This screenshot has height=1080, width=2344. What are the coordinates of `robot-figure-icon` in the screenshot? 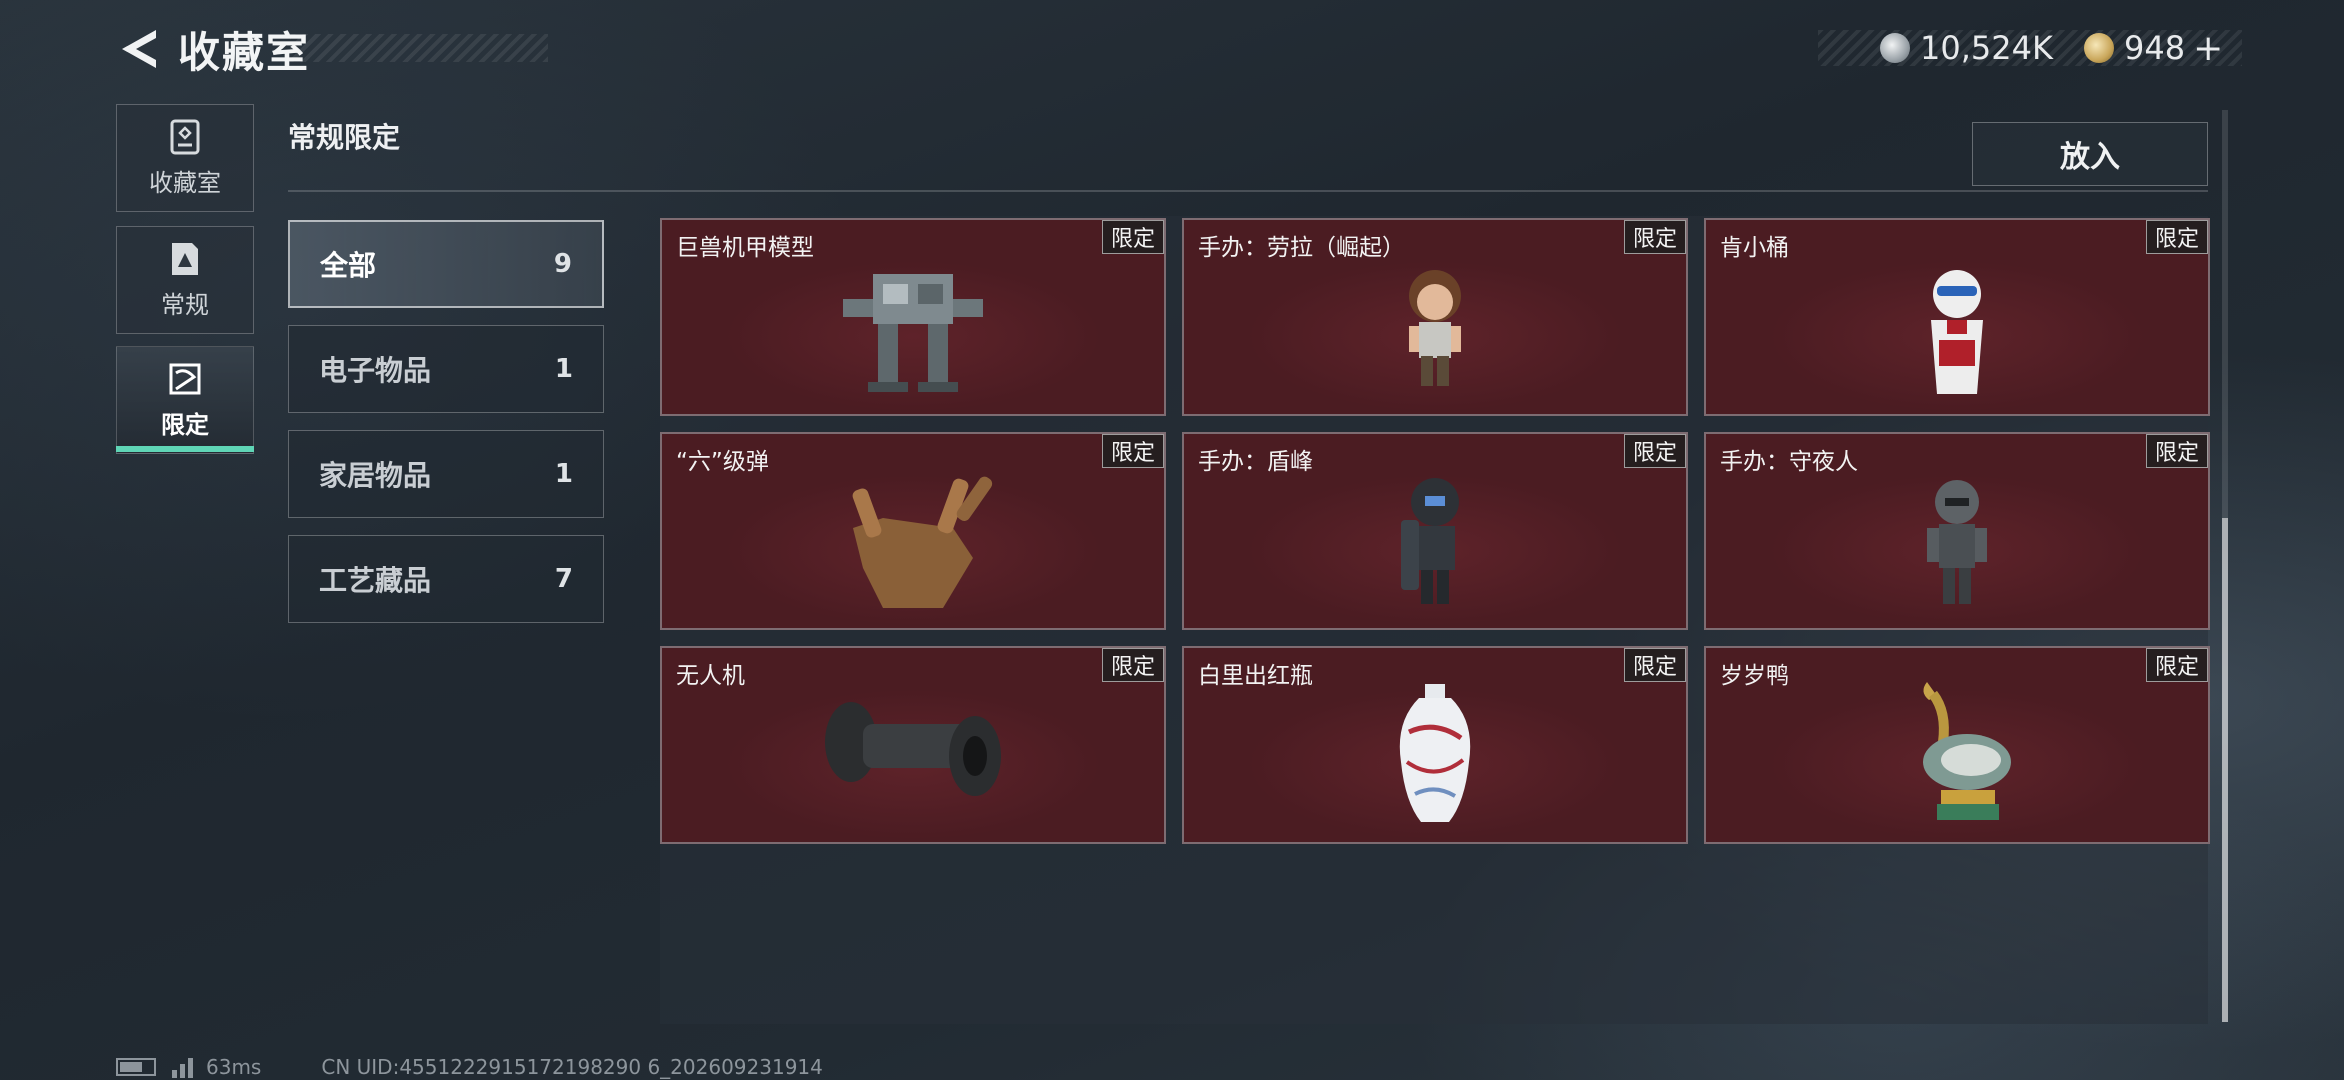 It's located at (1957, 542).